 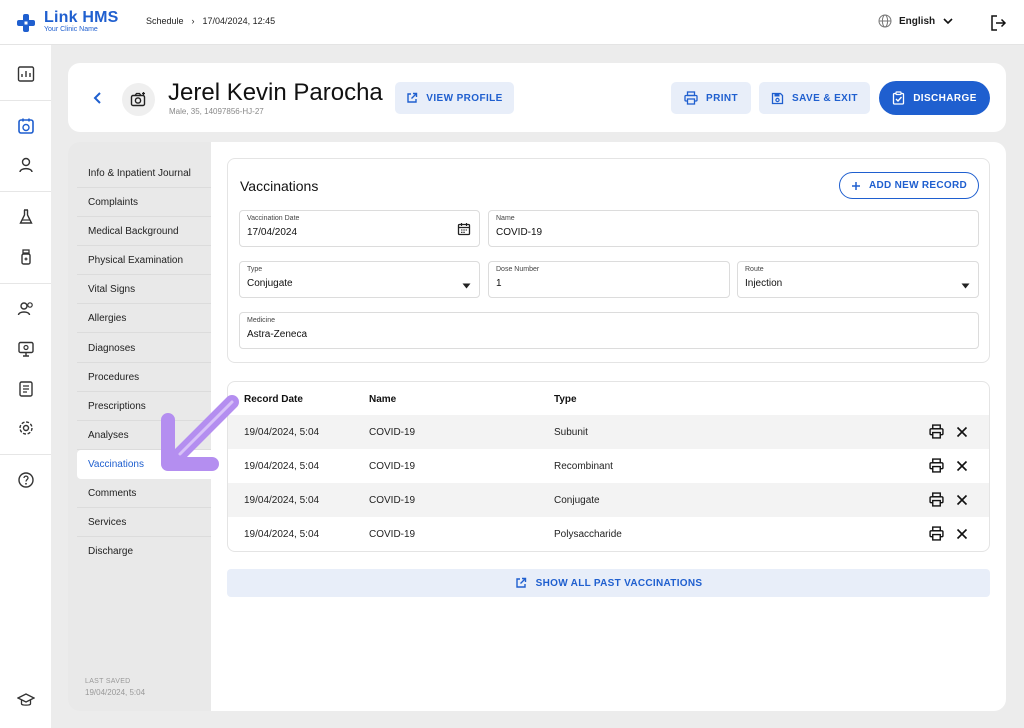 I want to click on icon-rail, so click(x=25, y=386).